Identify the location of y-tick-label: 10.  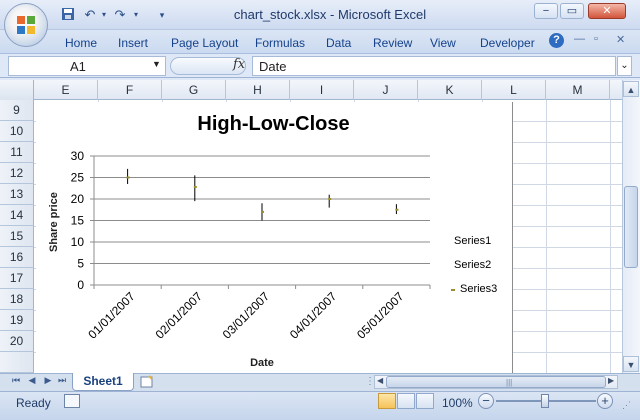
(78, 242).